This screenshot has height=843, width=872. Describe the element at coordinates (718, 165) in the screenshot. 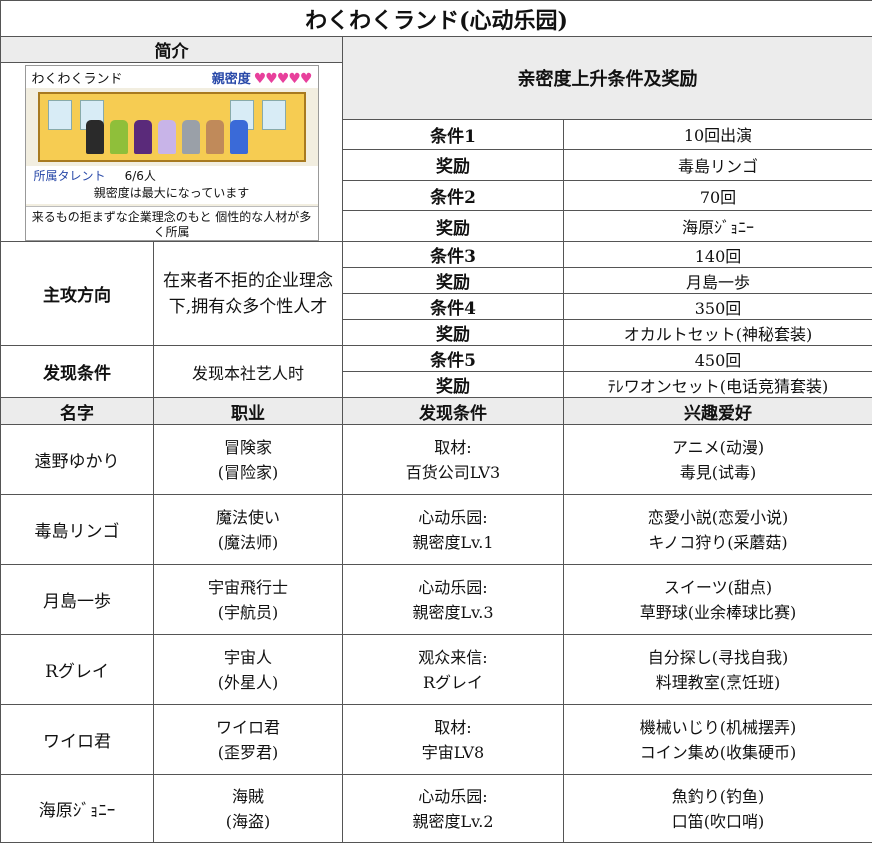

I see `reward-value: 毒島リンゴ` at that location.